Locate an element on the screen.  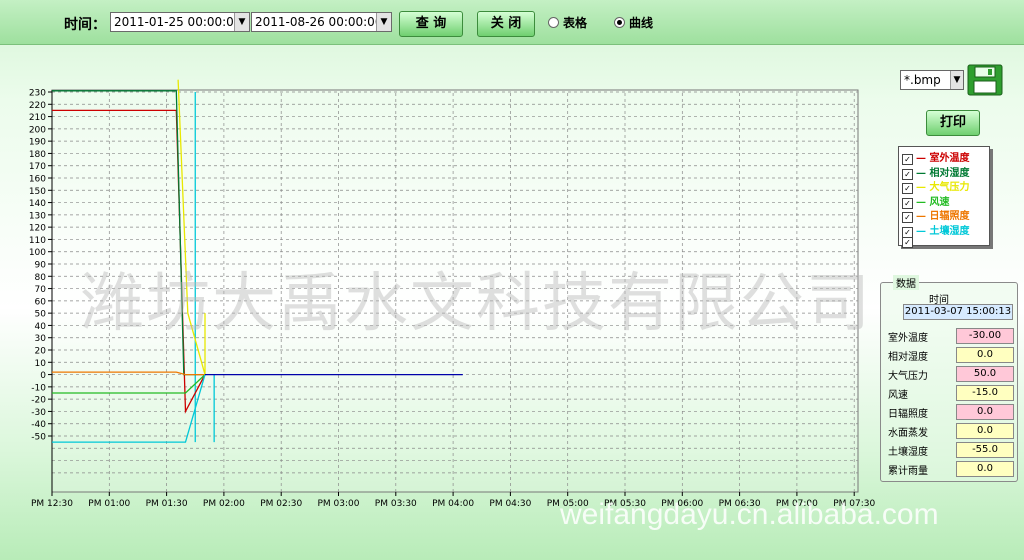
y-tick-label: 160 is located at coordinates (37, 180).